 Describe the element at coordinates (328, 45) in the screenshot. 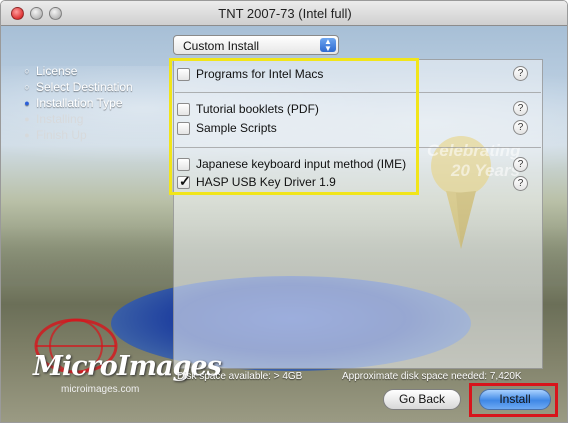

I see `popup-arrows-icon: ▲ ▼` at that location.